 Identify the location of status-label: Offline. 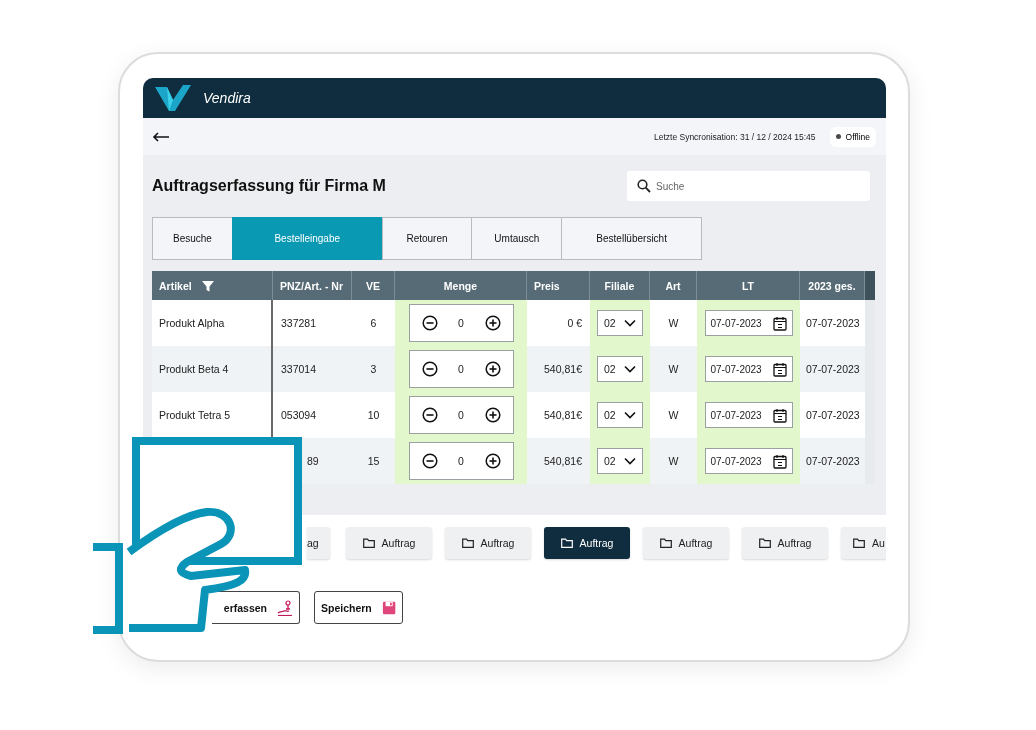
(857, 136).